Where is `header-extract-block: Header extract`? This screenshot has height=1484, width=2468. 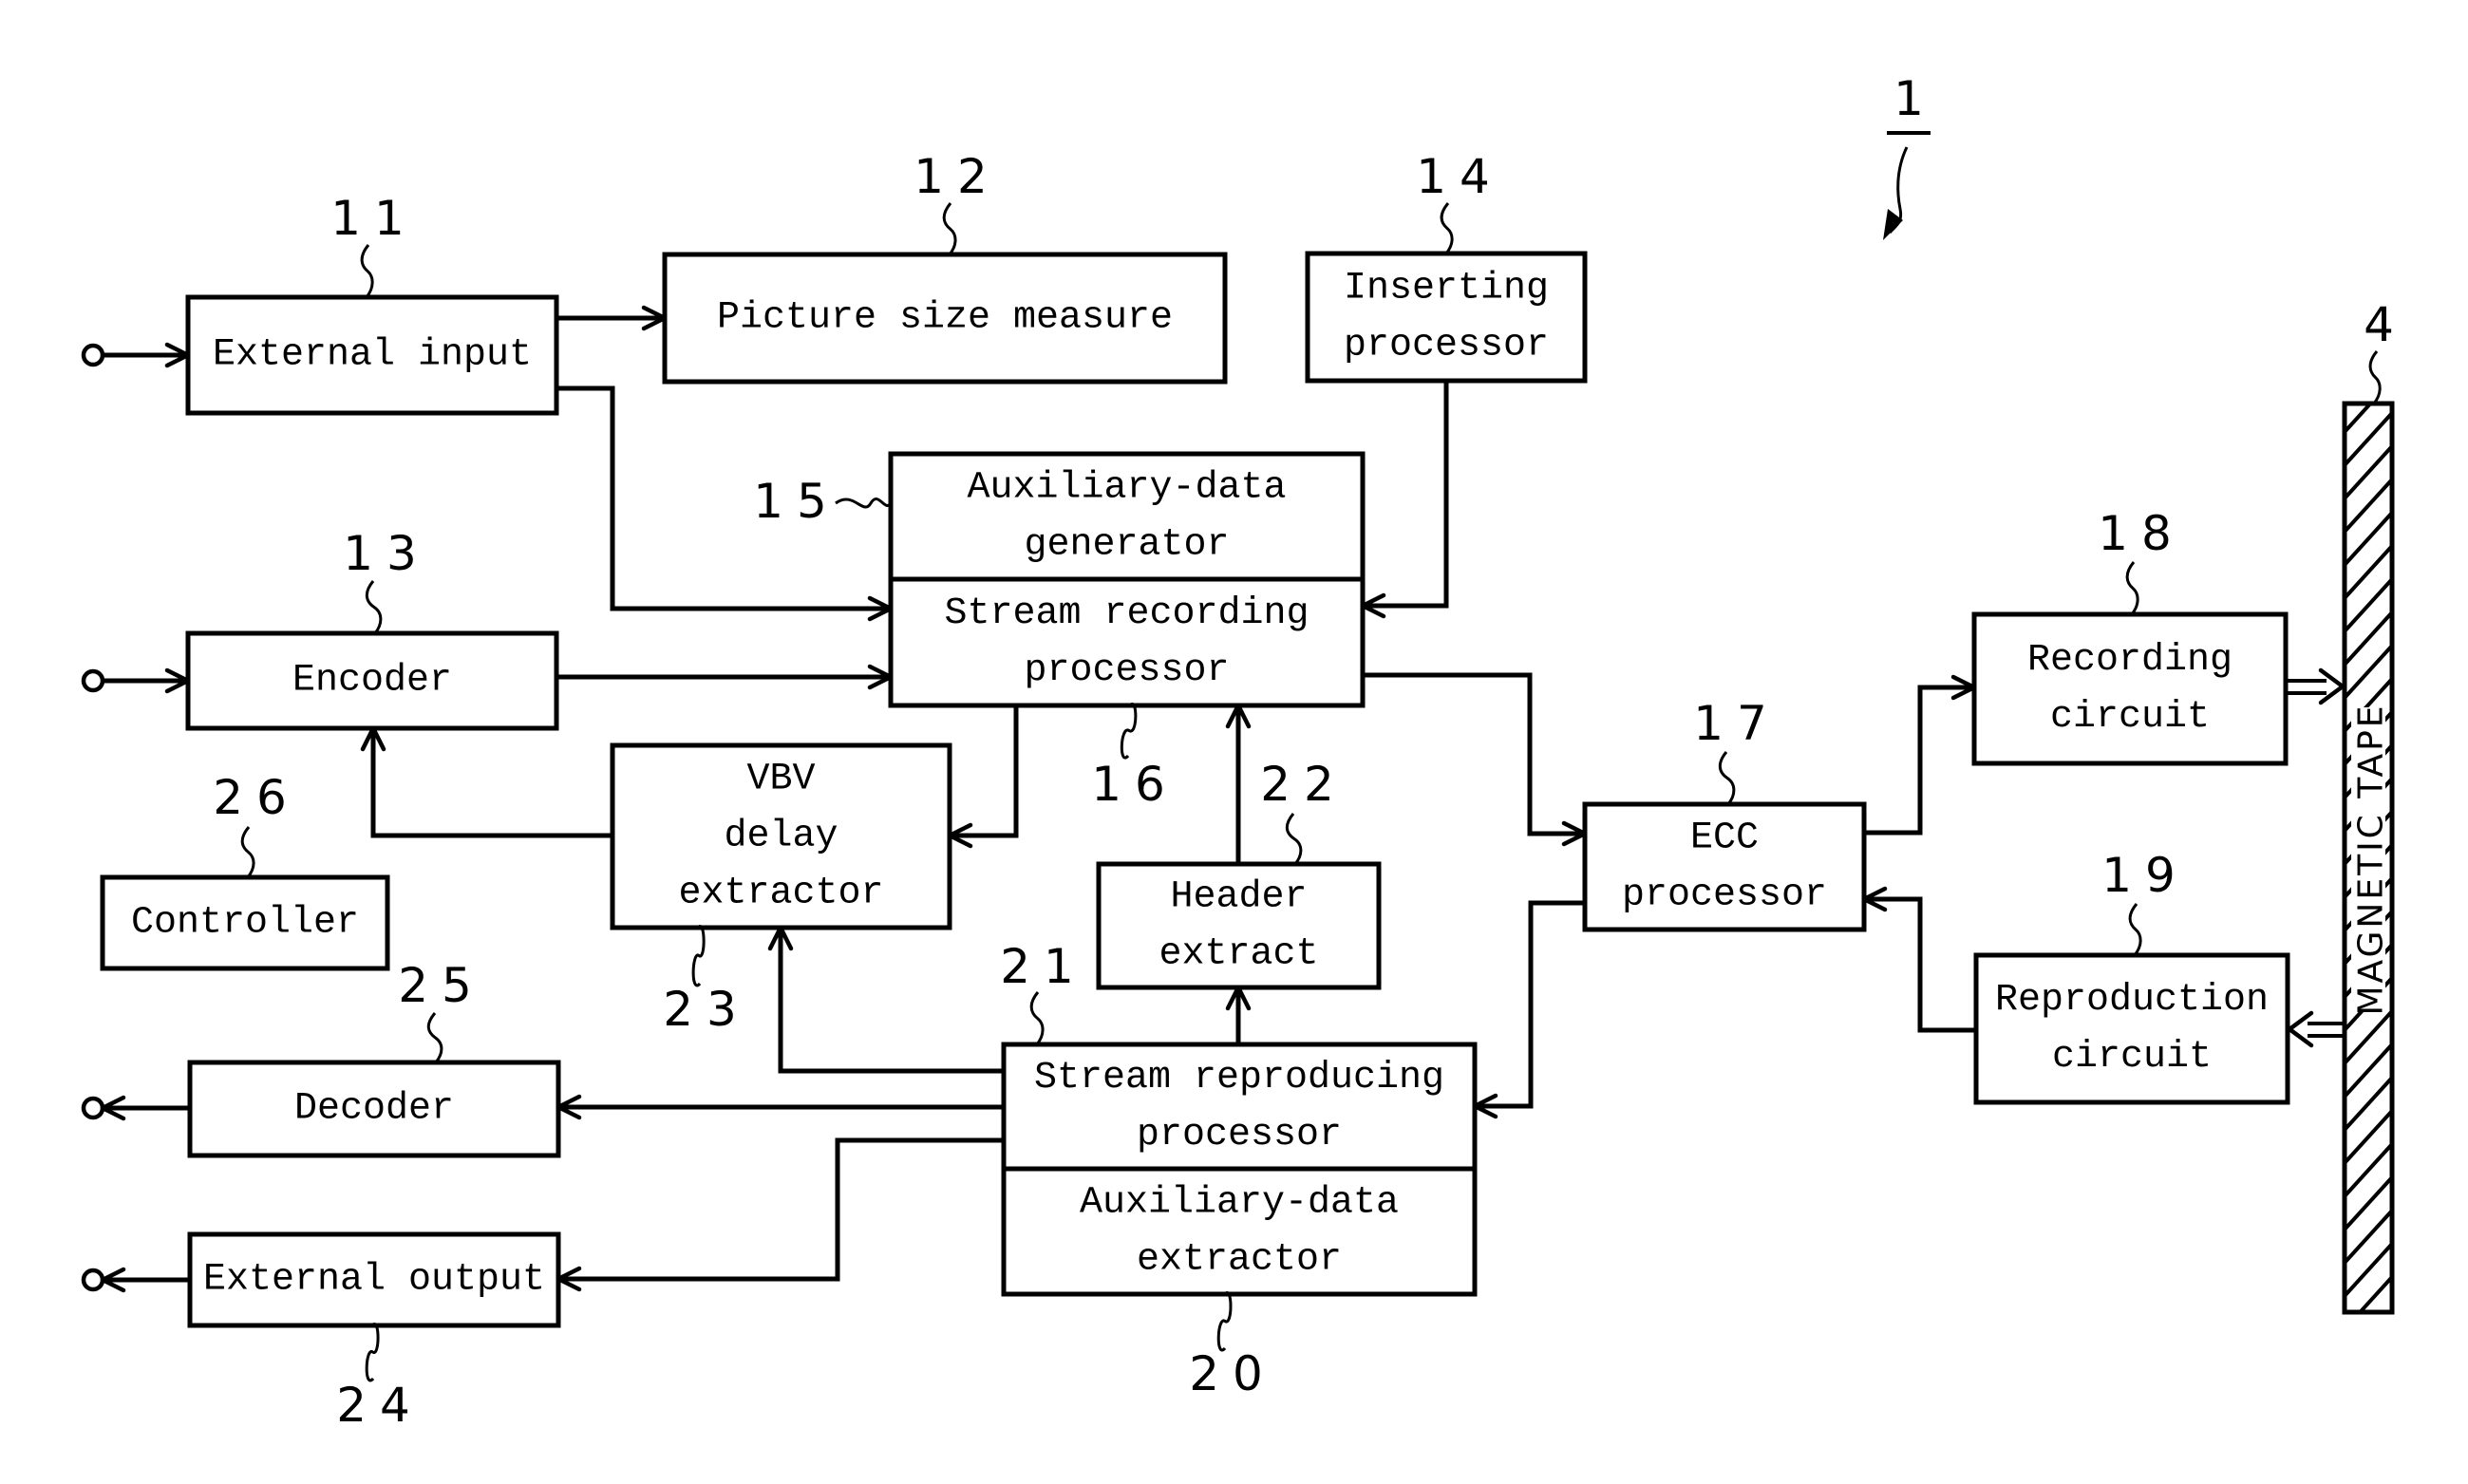
header-extract-block: Header extract is located at coordinates (1239, 925).